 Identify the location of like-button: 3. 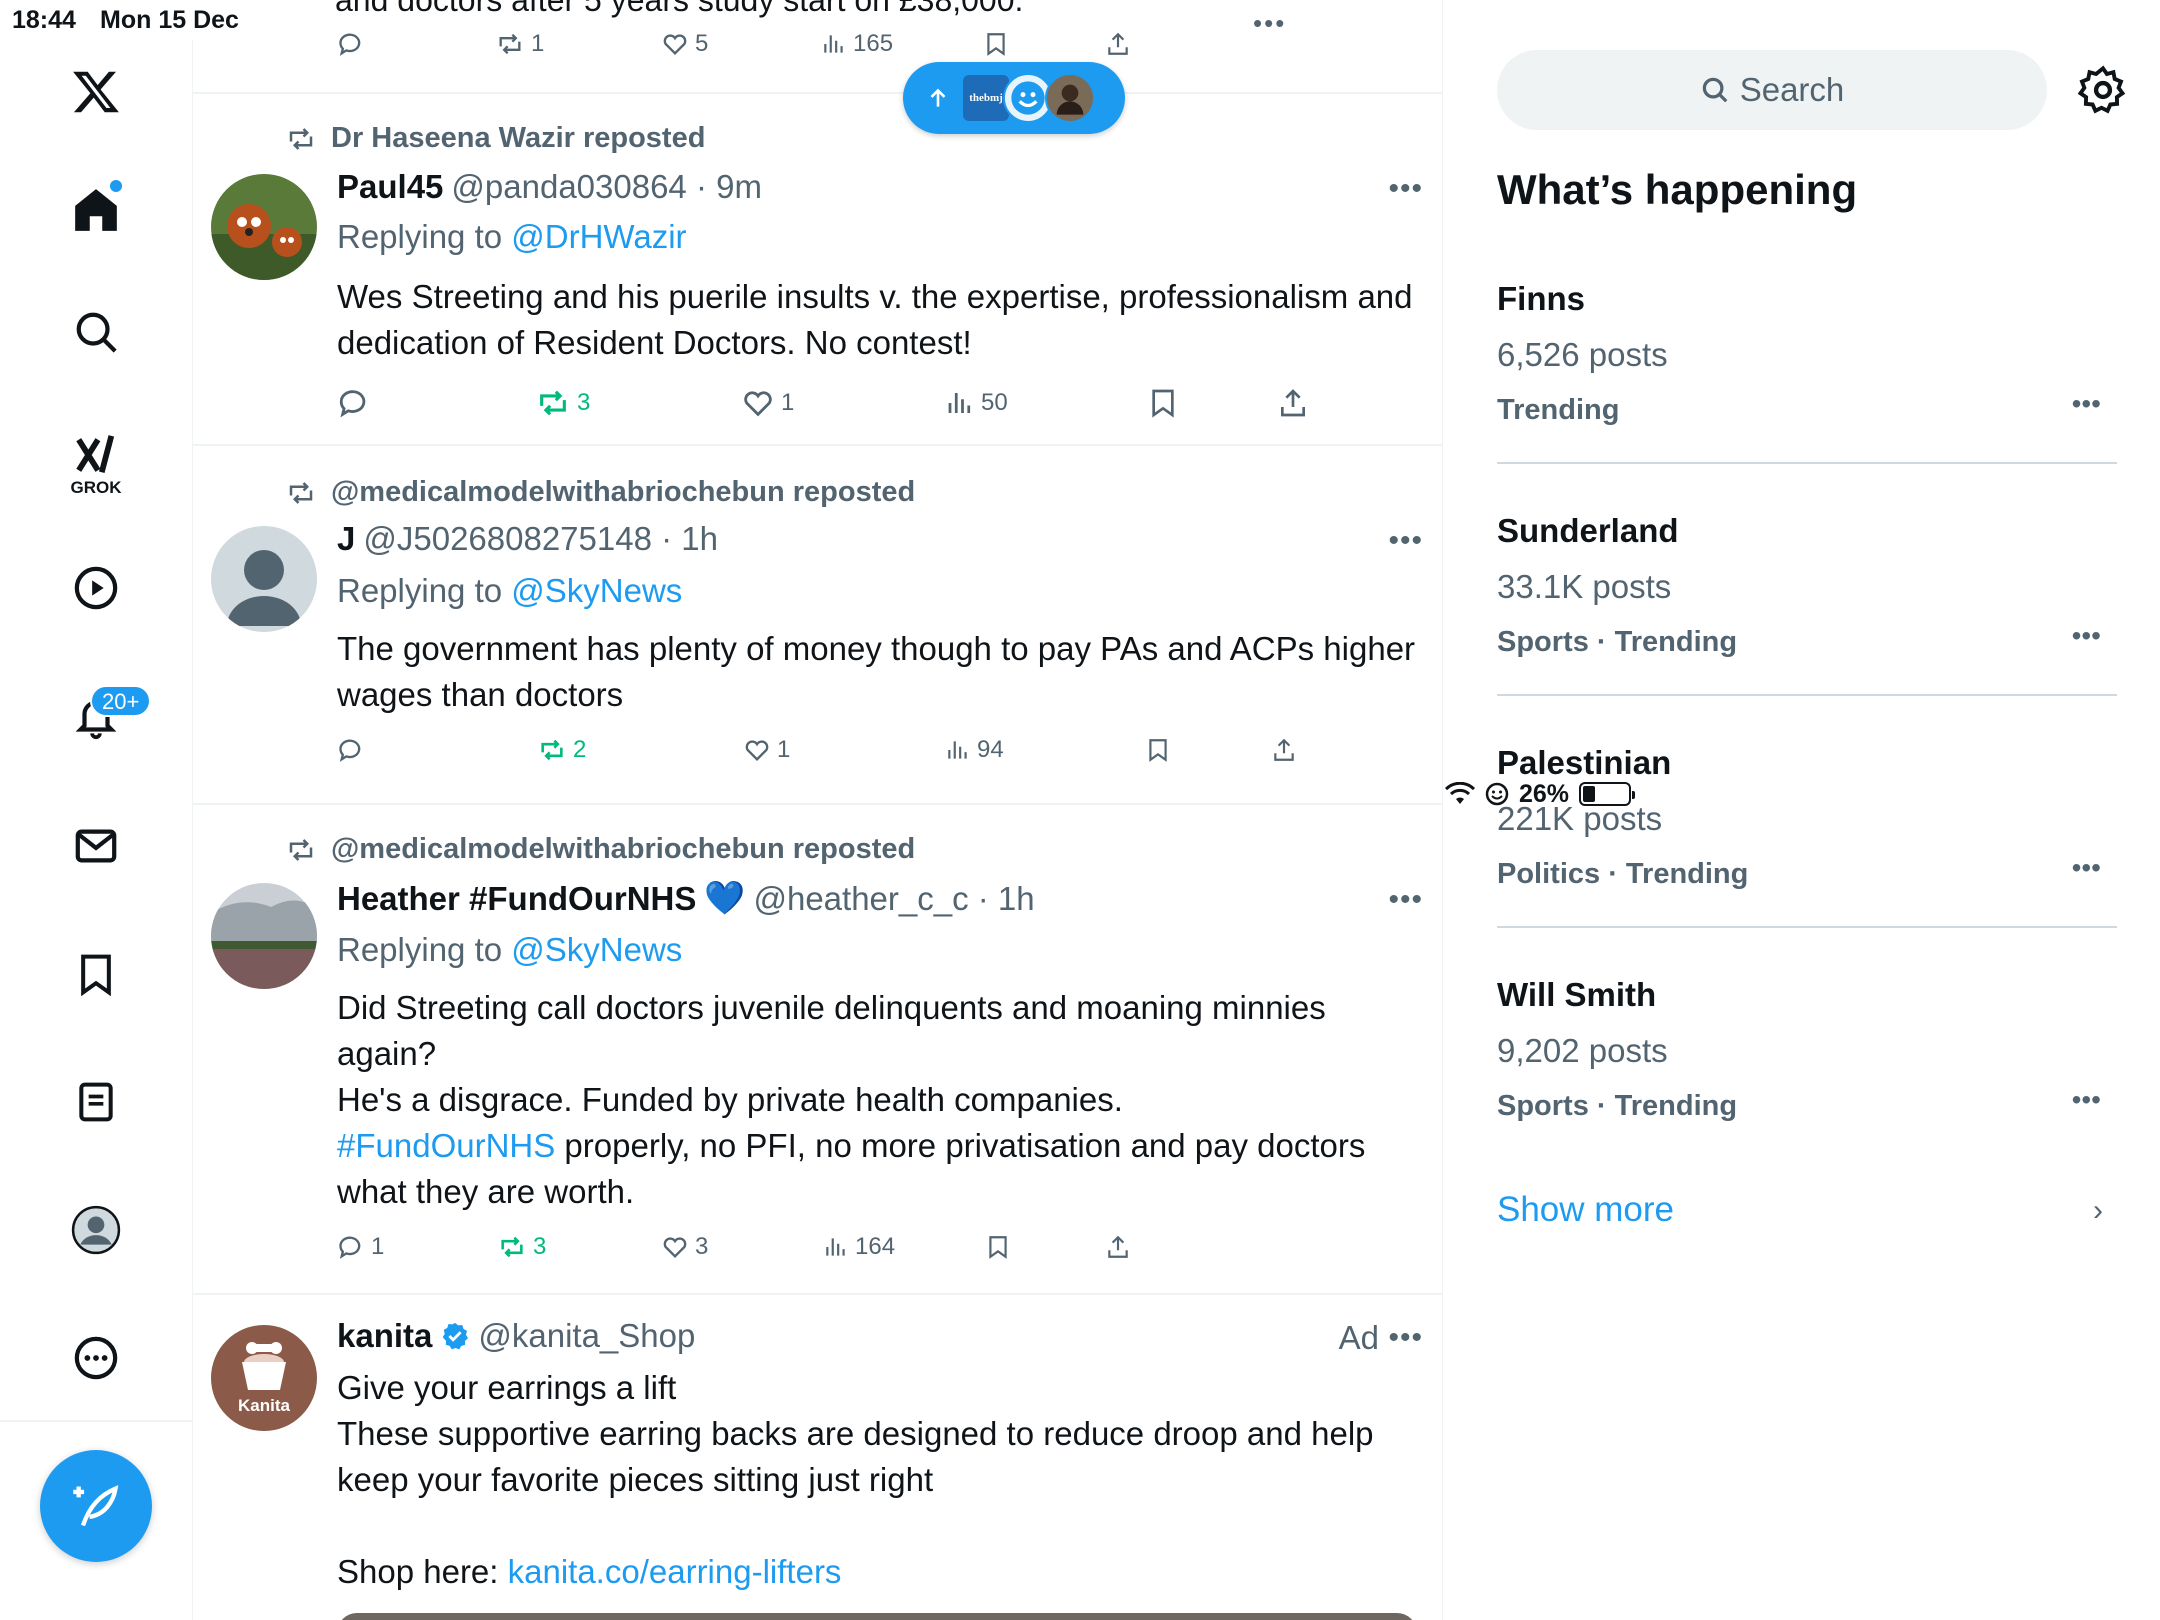
(684, 1247).